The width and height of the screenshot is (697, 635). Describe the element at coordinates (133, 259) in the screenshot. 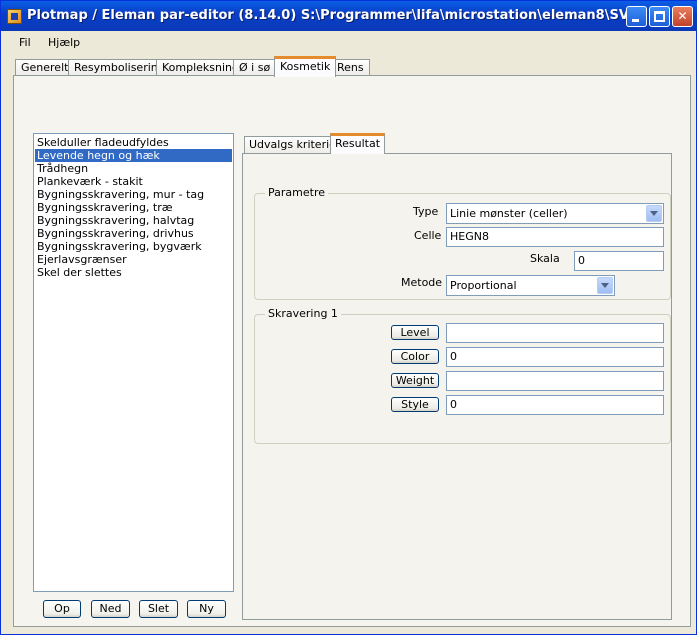

I see `list-item: Ejerlavsgrænser` at that location.